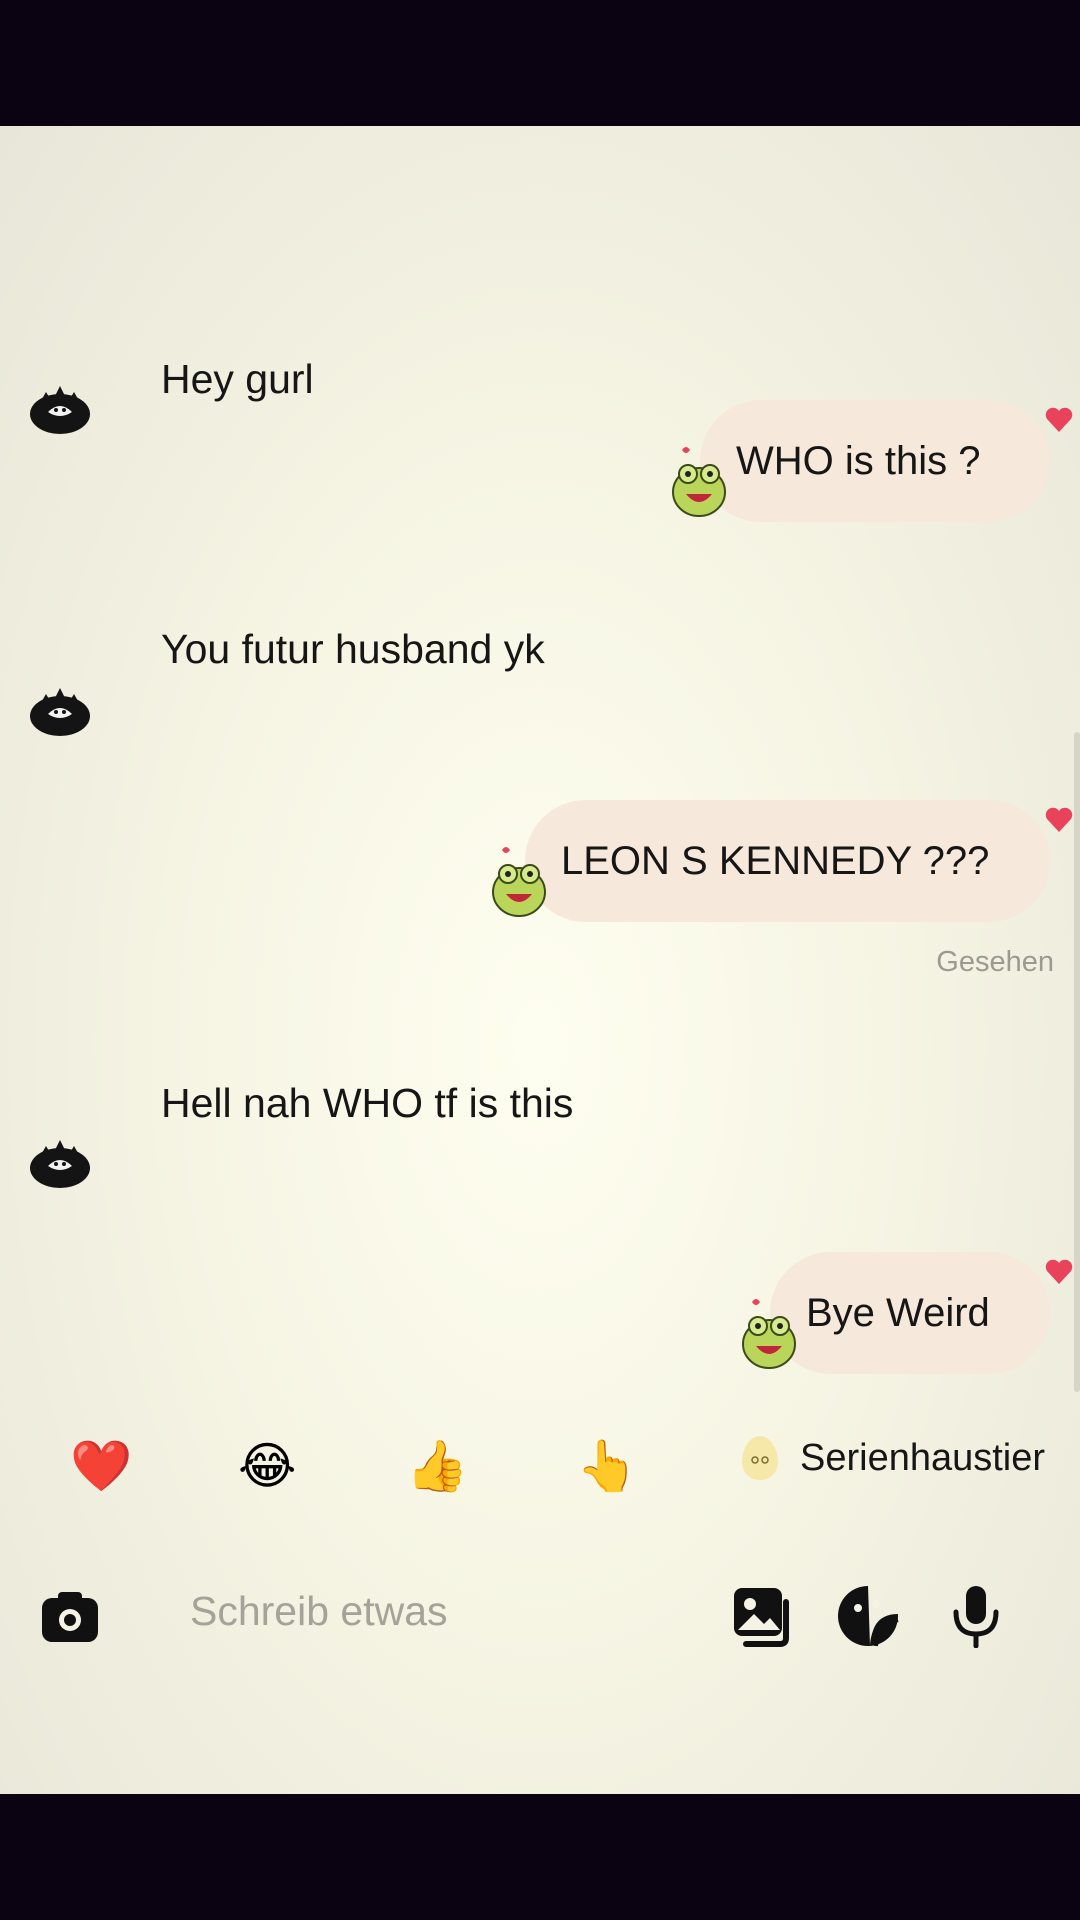  I want to click on message-text: Hell nah WHO tf is this, so click(367, 1103).